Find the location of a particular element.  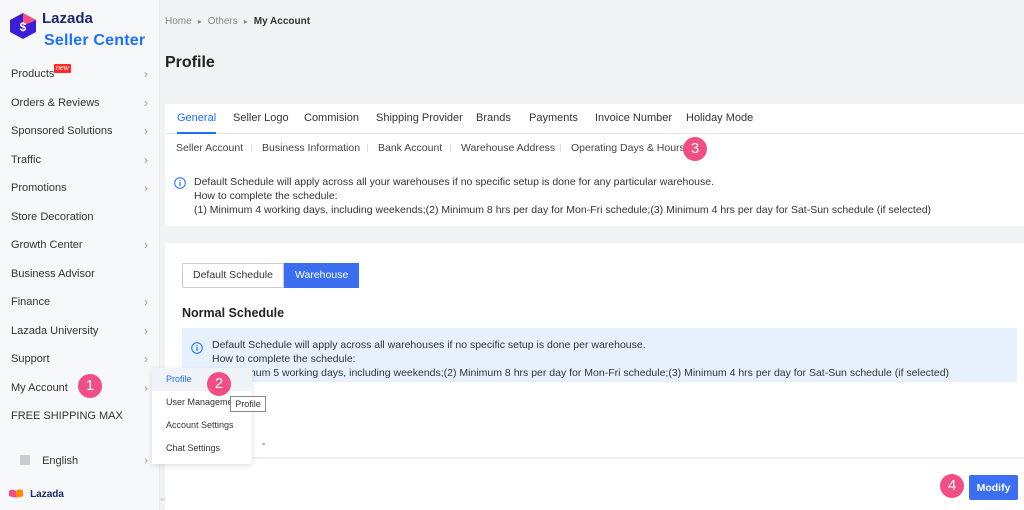

breadcrumb: Home ▸ Others ▸ My Account is located at coordinates (237, 21).